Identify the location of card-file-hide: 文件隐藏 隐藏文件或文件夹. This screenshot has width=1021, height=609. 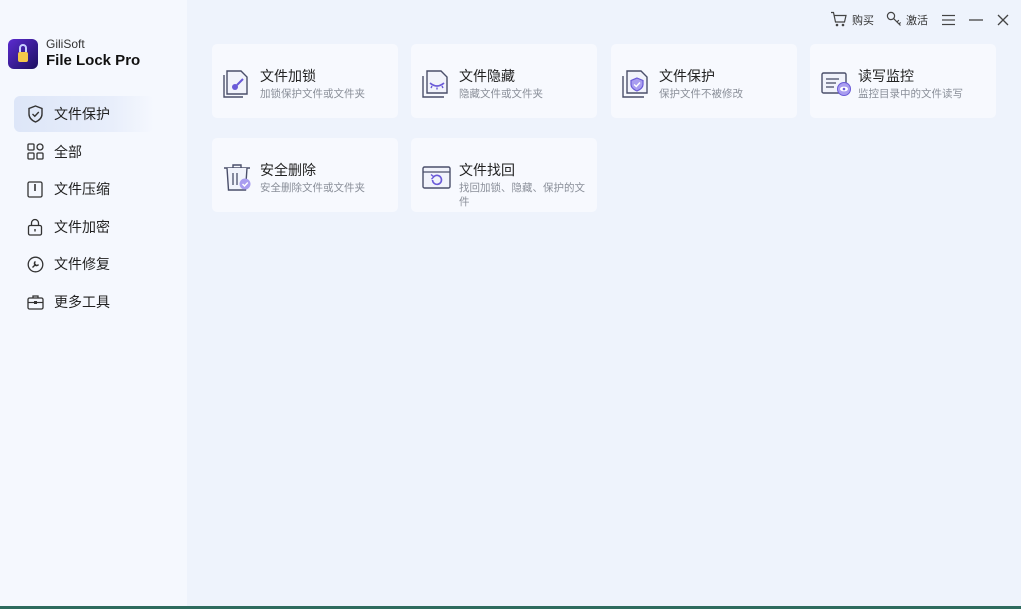
(504, 81).